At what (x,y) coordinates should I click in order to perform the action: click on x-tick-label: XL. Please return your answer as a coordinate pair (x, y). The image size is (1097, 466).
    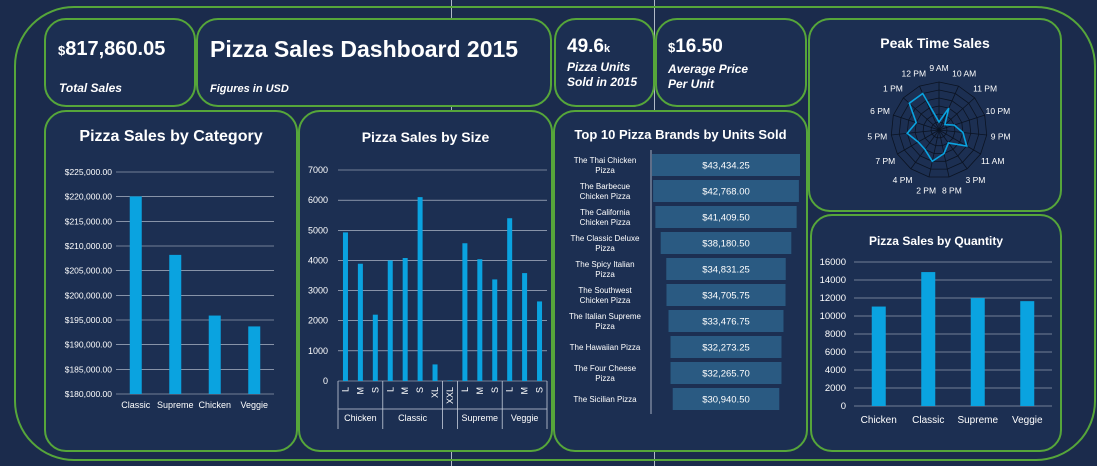
    Looking at the image, I should click on (435, 392).